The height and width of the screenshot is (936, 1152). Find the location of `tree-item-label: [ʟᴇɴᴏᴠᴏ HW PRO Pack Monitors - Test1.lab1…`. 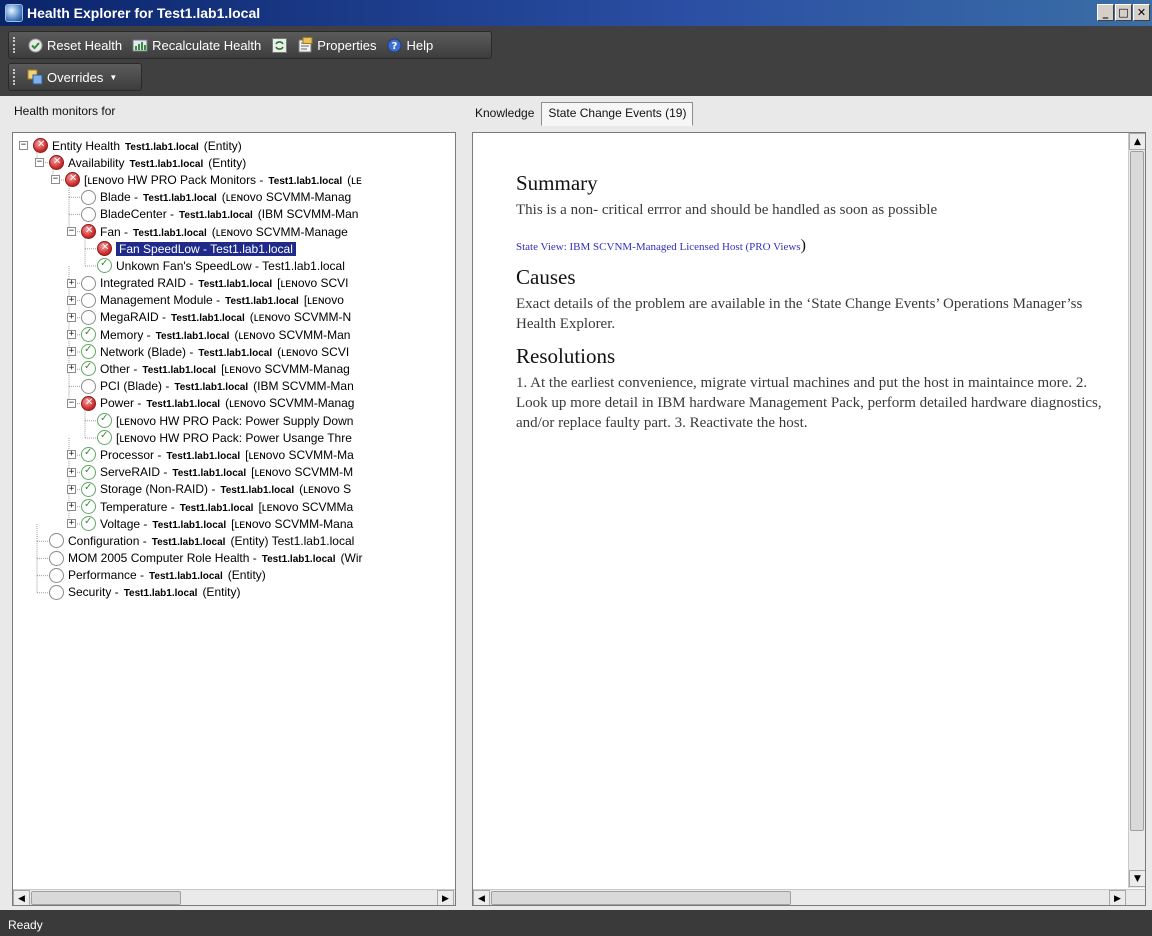

tree-item-label: [ʟᴇɴᴏᴠᴏ HW PRO Pack Monitors - Test1.lab1… is located at coordinates (223, 180).